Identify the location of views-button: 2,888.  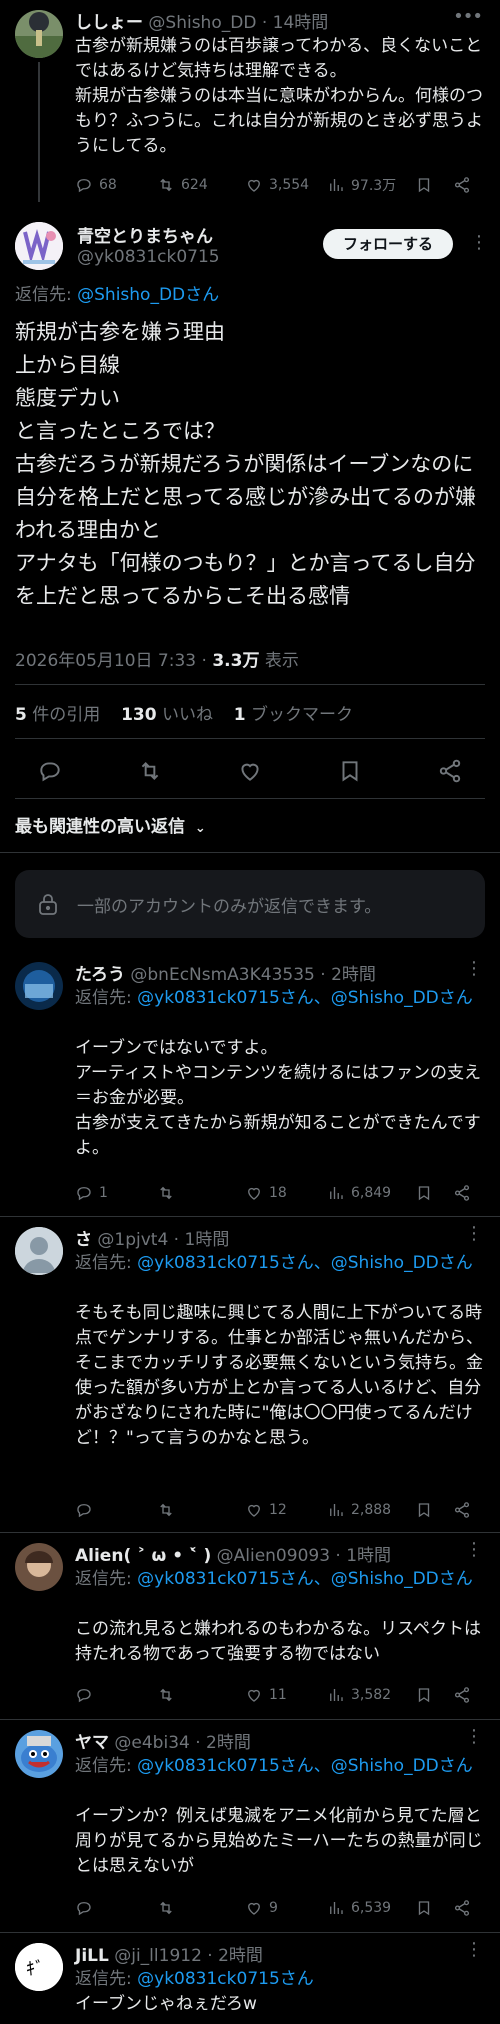
(359, 1510).